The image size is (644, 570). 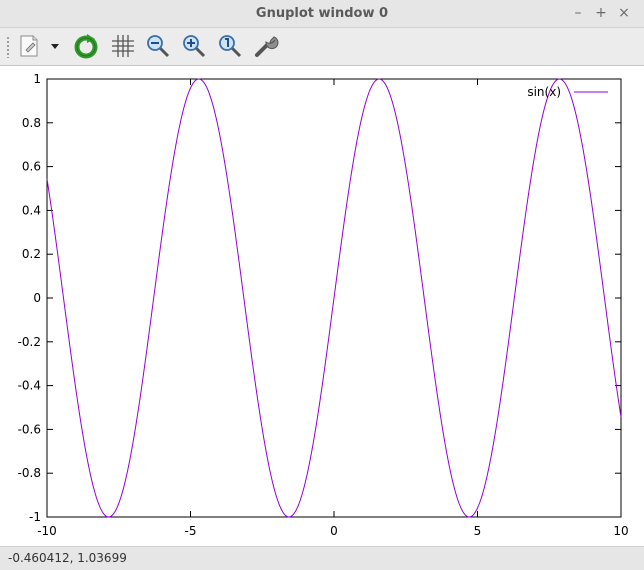 I want to click on x-tick-label: -5, so click(x=191, y=531).